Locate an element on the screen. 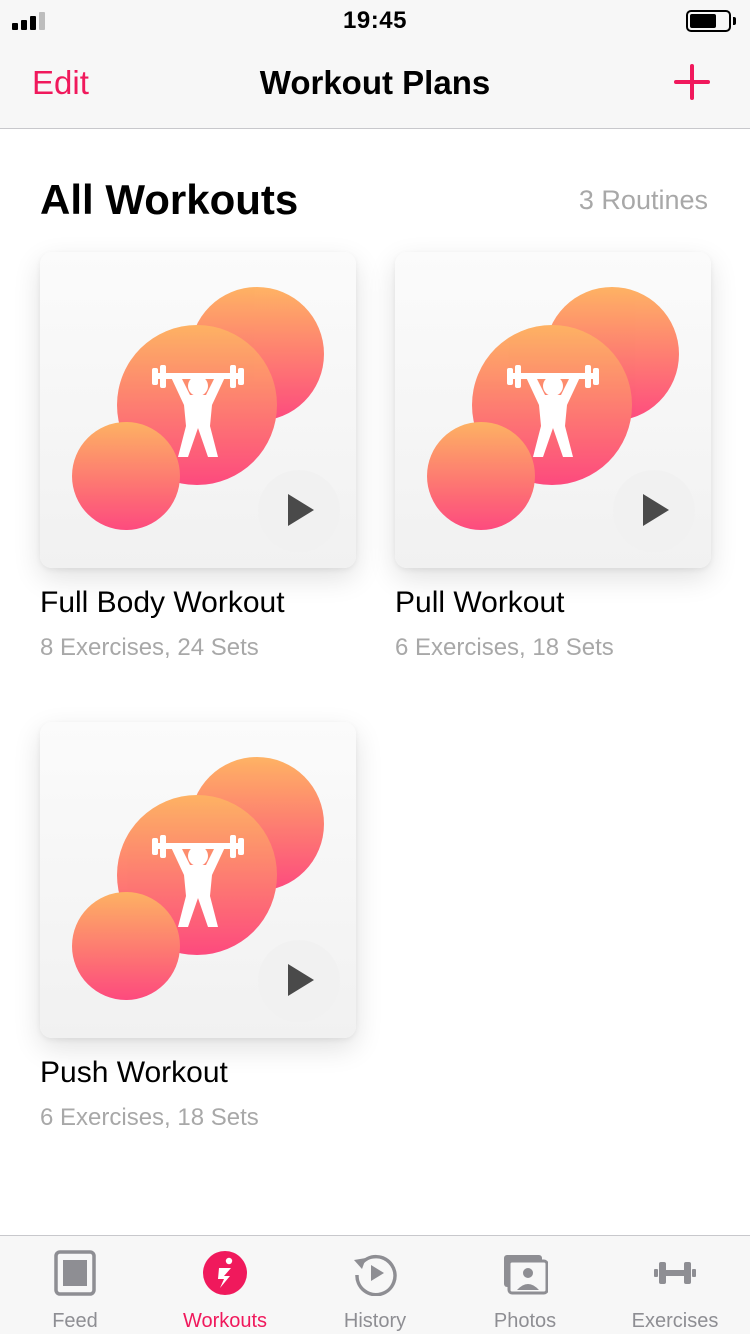  add-workout-button is located at coordinates (692, 82).